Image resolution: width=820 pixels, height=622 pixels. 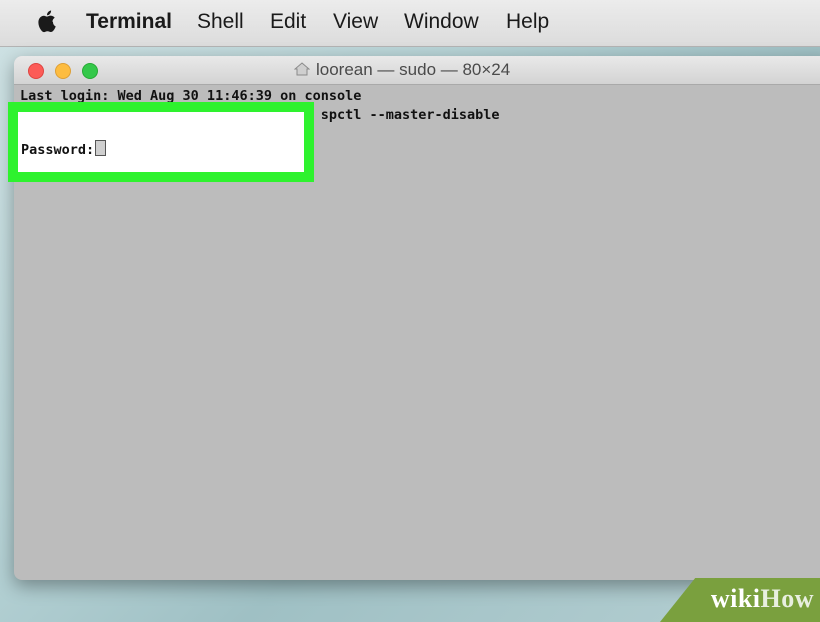 I want to click on menu-edit: Edit, so click(x=288, y=22).